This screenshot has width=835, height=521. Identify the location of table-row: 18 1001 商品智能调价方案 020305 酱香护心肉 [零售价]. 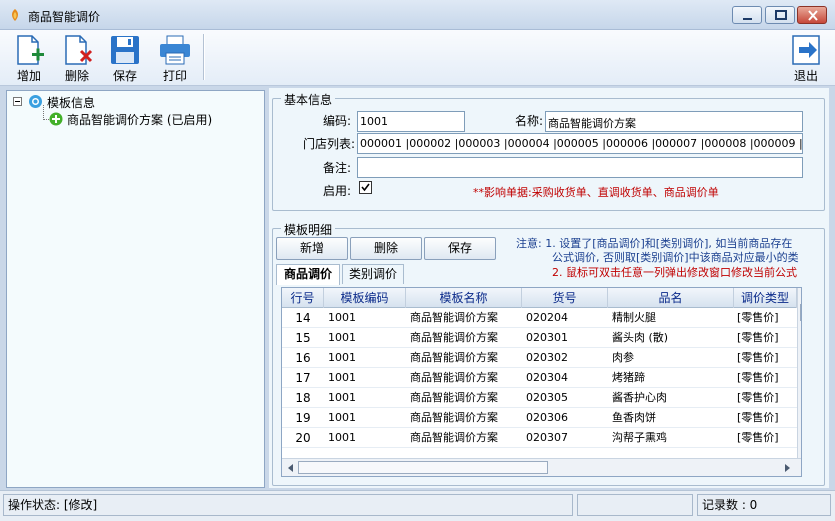
(539, 398).